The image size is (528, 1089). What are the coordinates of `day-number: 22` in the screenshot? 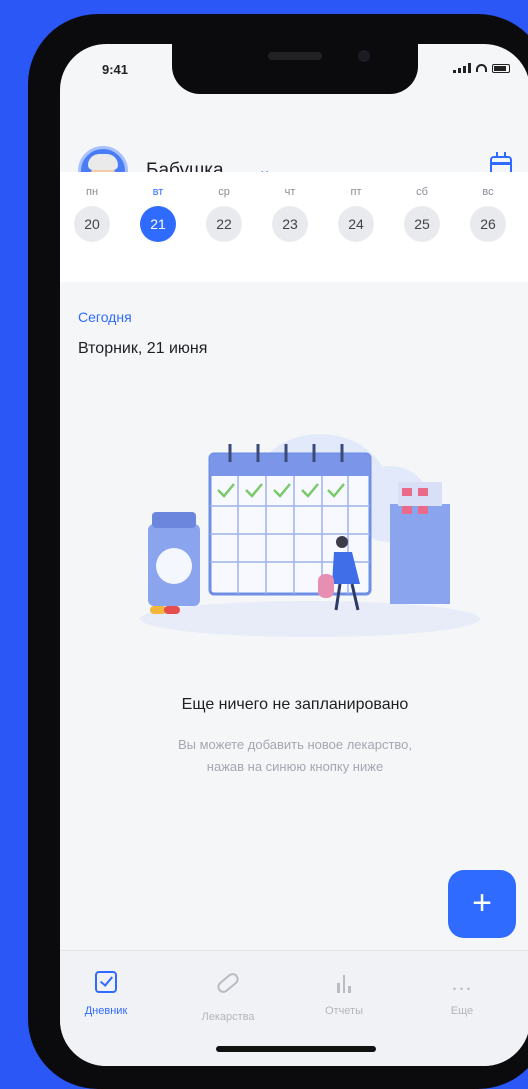 It's located at (224, 224).